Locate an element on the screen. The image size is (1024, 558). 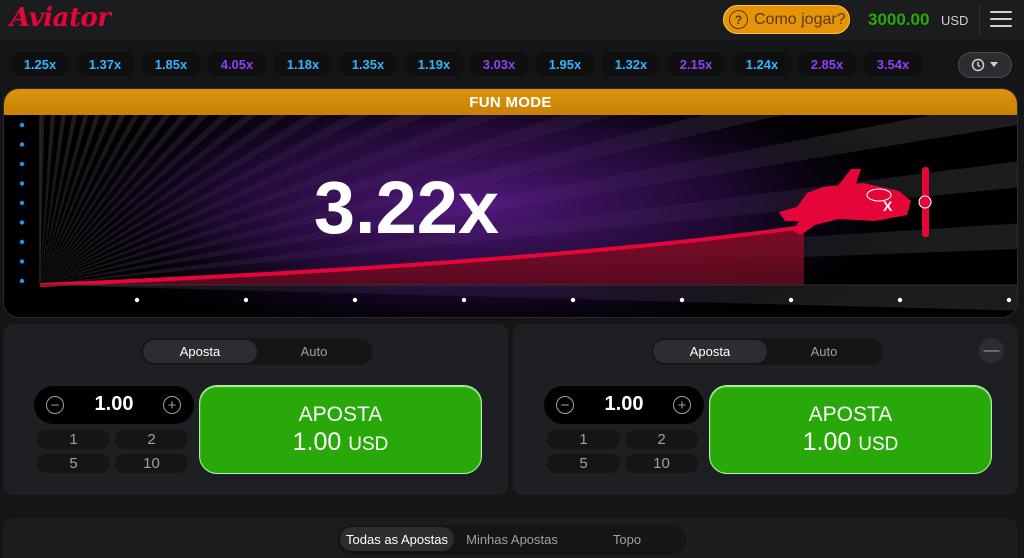
history-toggle-button is located at coordinates (985, 65).